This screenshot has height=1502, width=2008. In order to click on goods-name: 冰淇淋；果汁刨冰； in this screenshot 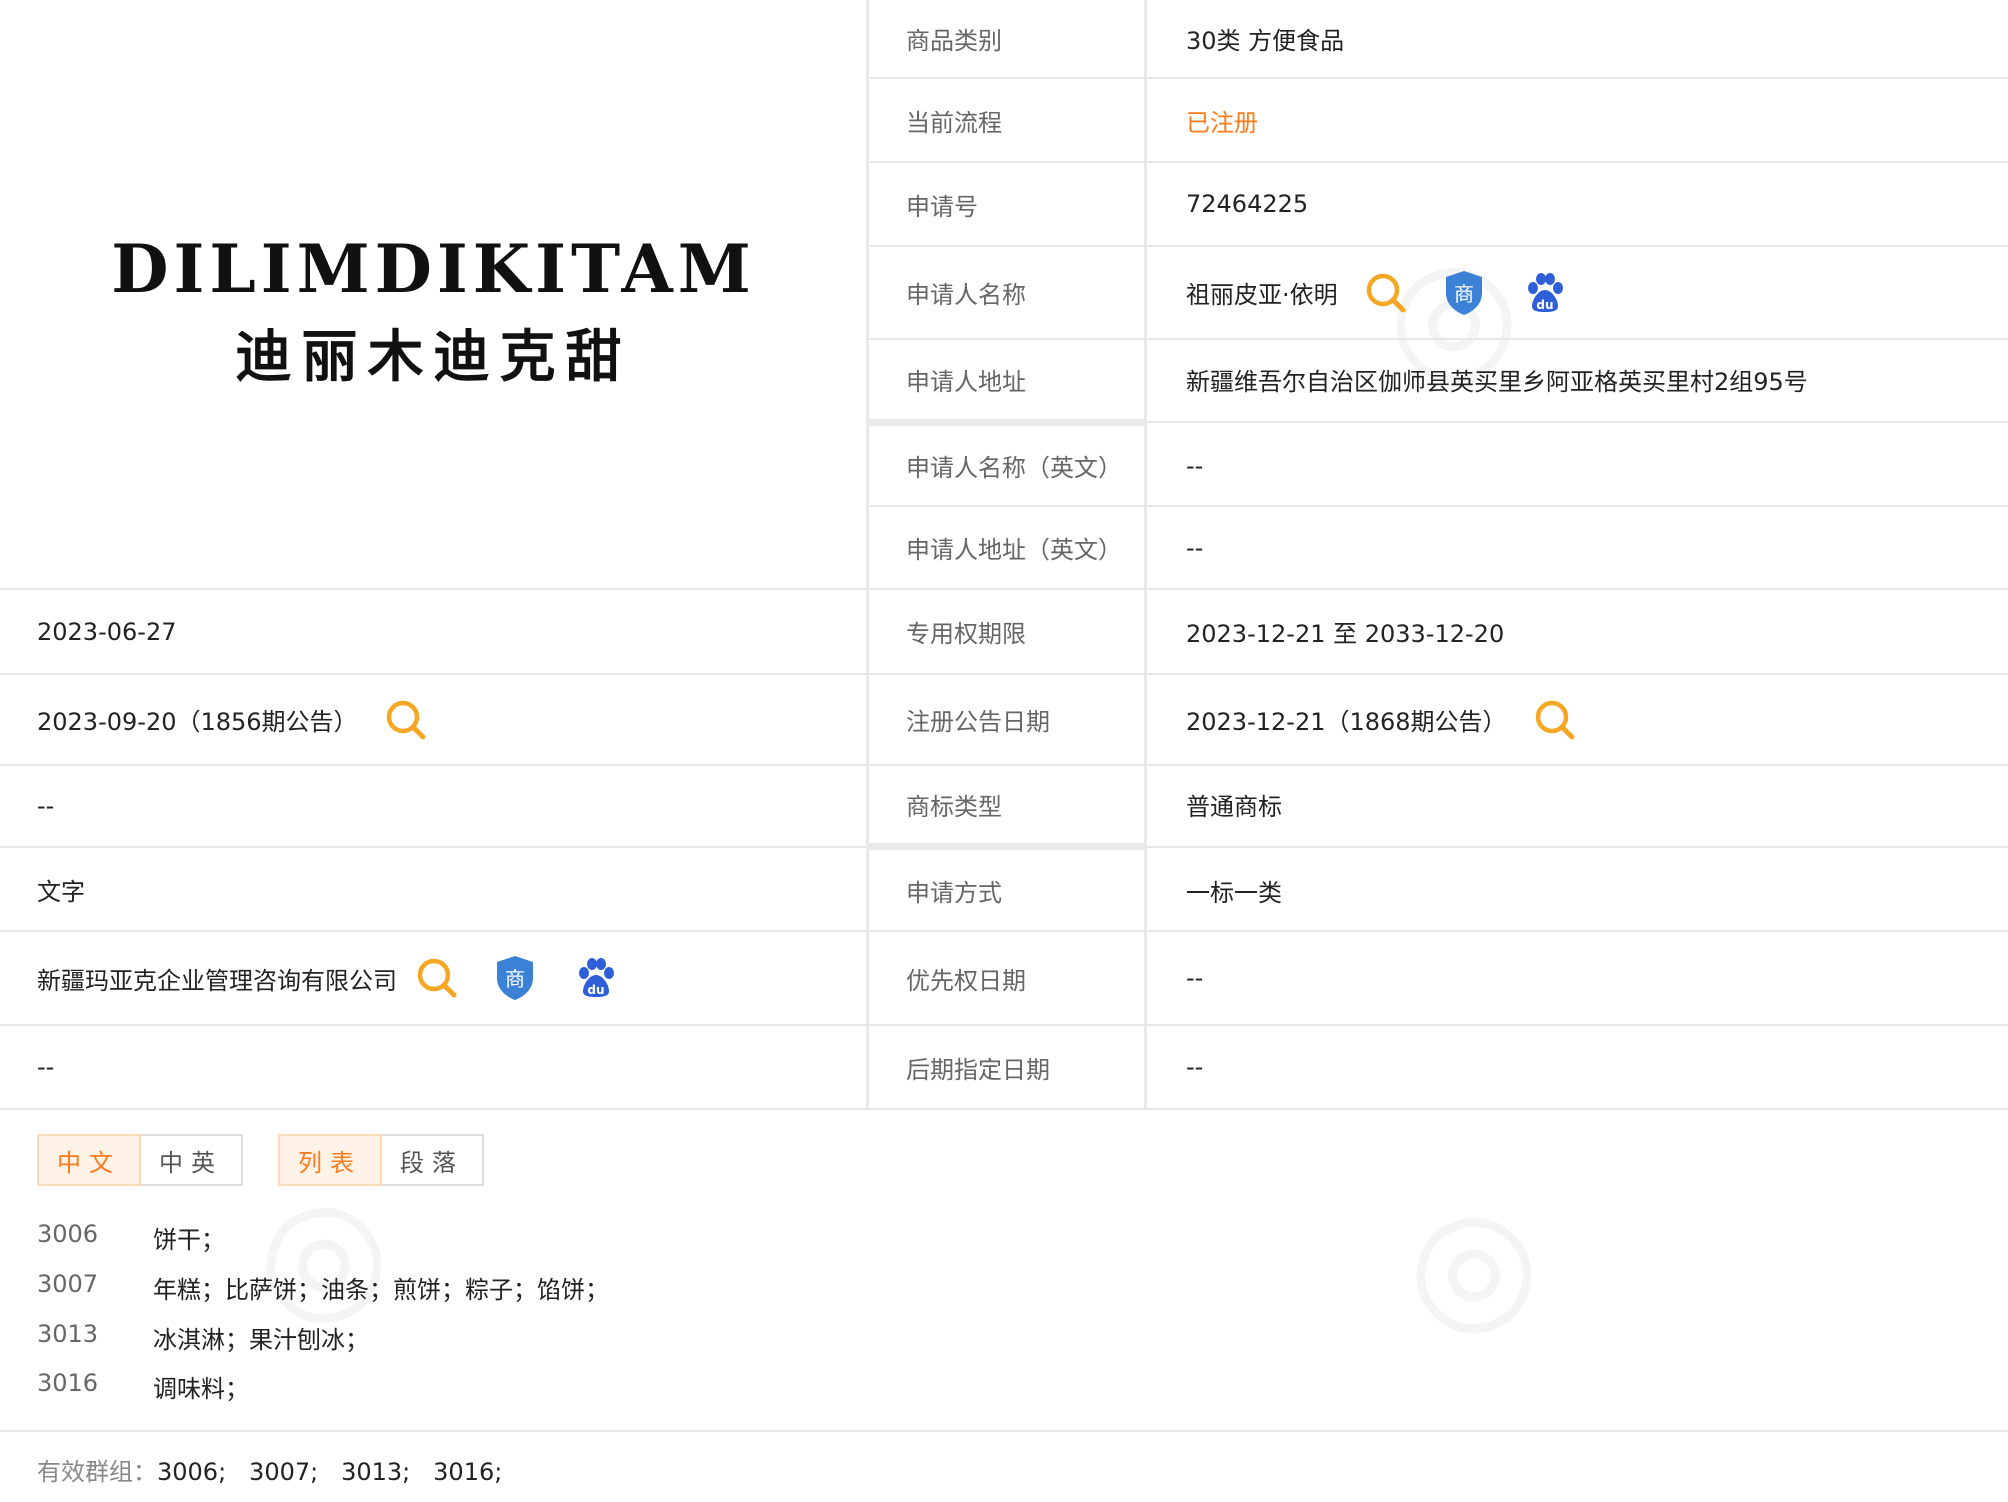, I will do `click(261, 1340)`.